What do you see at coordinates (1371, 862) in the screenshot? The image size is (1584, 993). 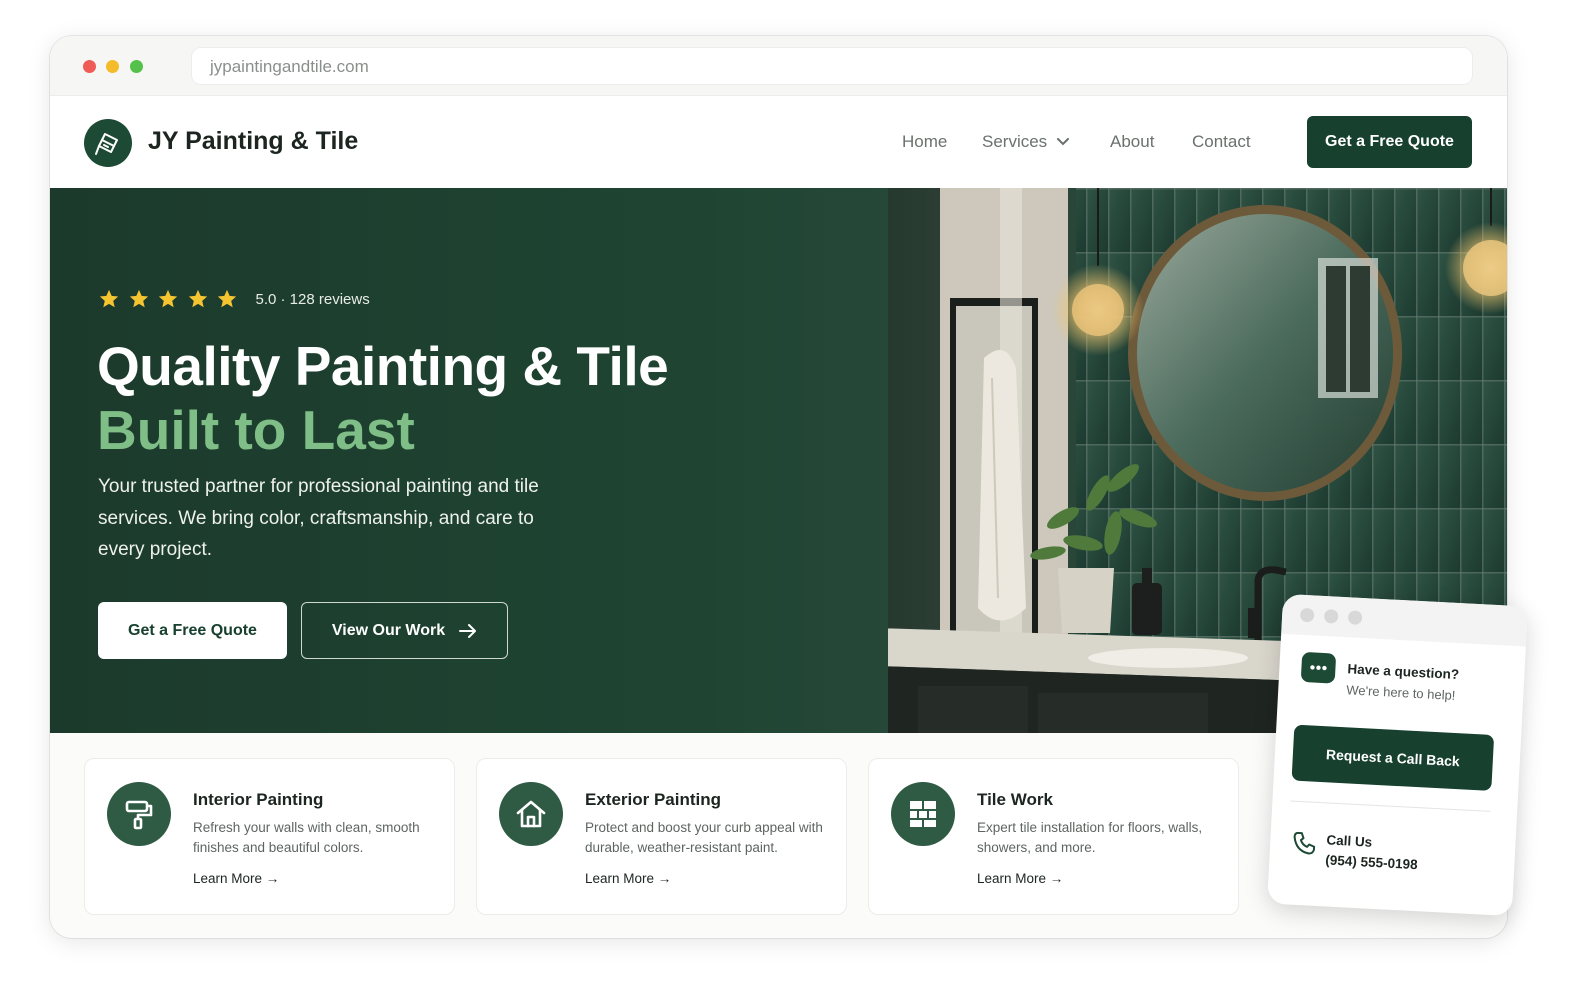 I see `phone-number: (954) 555-0198` at bounding box center [1371, 862].